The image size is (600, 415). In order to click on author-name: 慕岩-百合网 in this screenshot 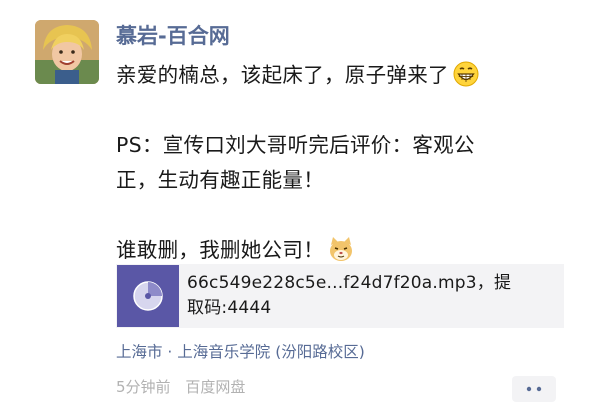, I will do `click(351, 36)`.